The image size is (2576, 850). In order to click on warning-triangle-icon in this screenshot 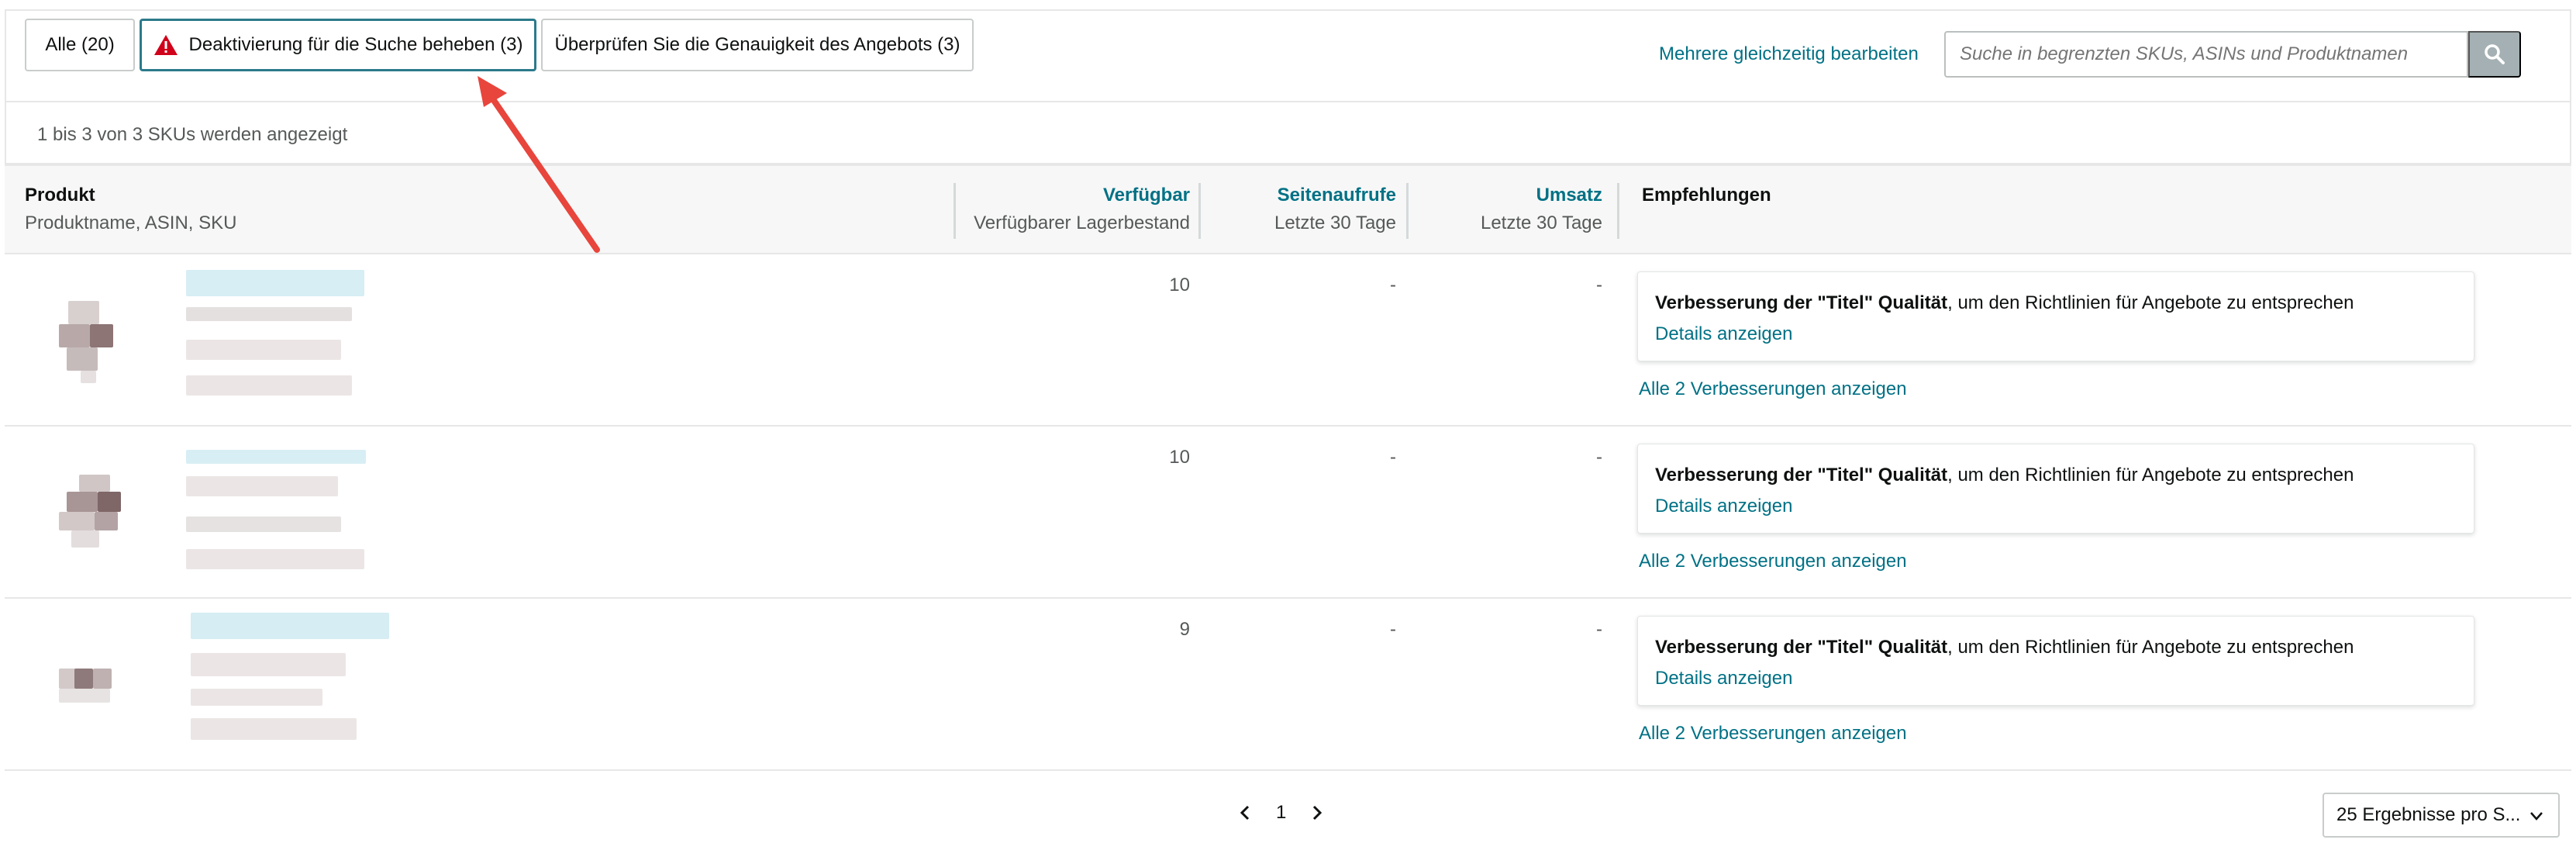, I will do `click(165, 45)`.